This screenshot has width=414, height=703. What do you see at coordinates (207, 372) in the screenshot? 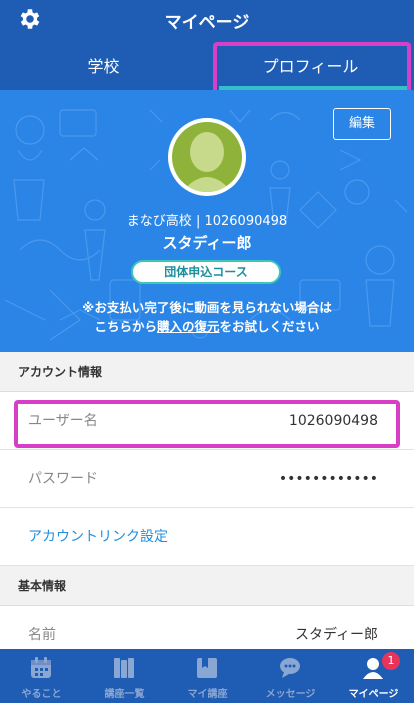
I see `section-header-account: アカウント情報` at bounding box center [207, 372].